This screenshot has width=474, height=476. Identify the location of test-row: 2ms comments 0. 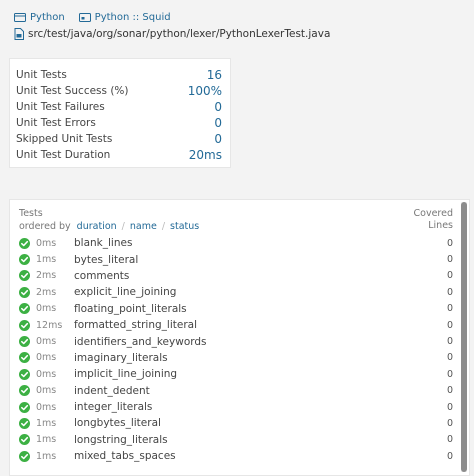
(236, 276).